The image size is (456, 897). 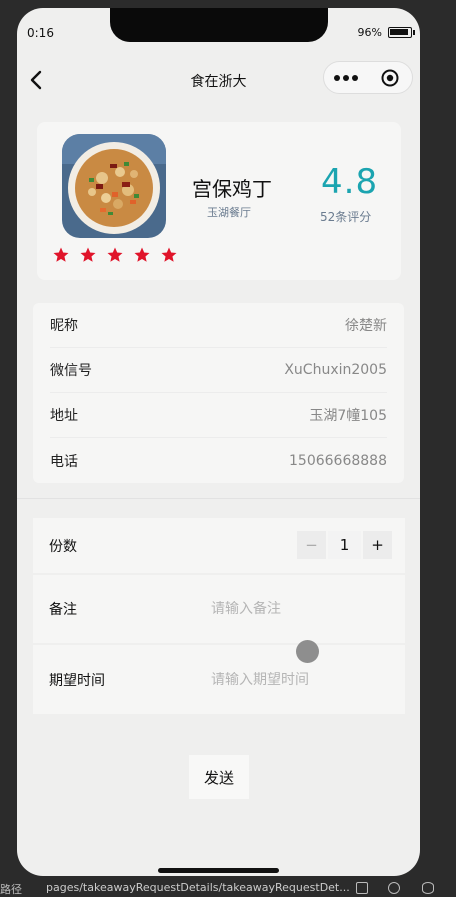 I want to click on info-label: 地址, so click(x=64, y=416).